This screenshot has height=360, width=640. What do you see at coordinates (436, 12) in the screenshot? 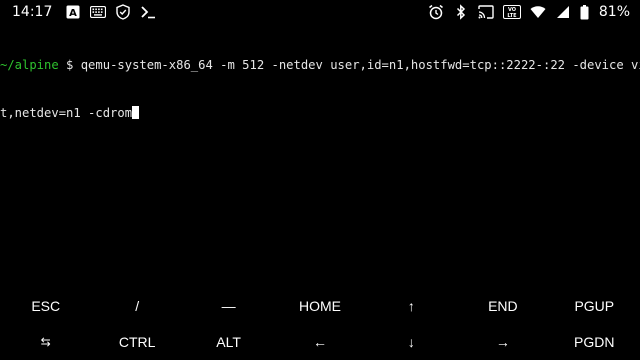
I see `alarm-icon` at bounding box center [436, 12].